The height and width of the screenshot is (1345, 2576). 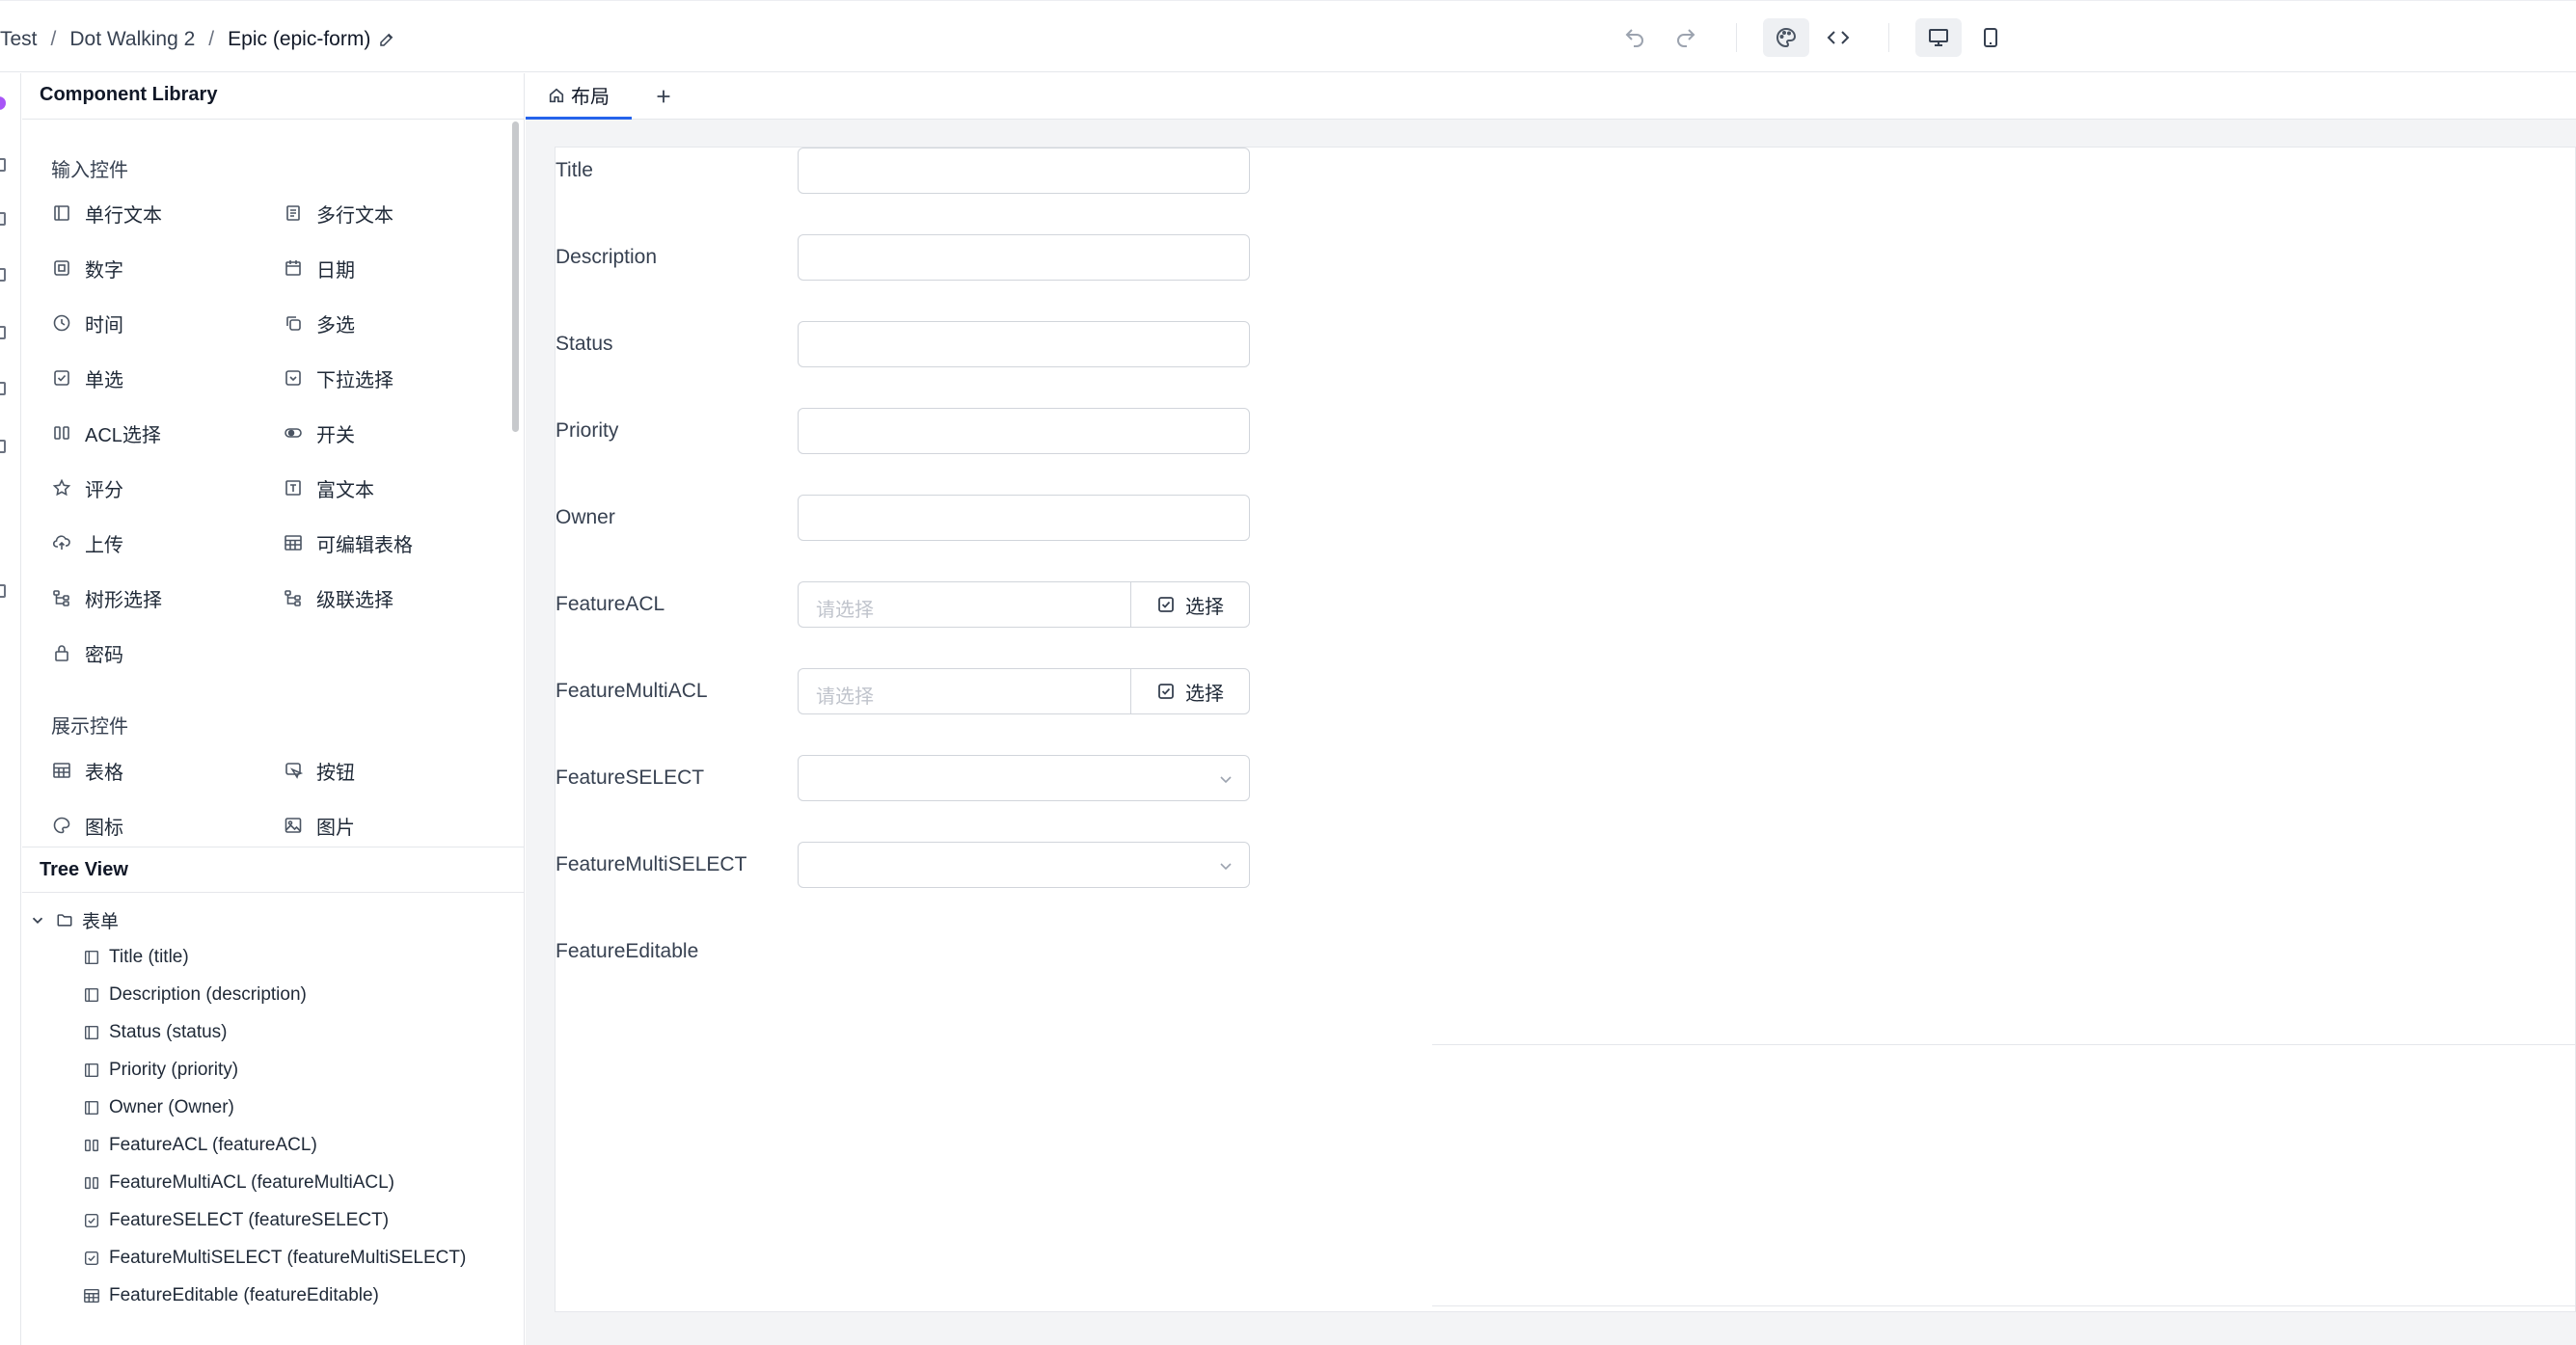 I want to click on plus-icon, so click(x=663, y=96).